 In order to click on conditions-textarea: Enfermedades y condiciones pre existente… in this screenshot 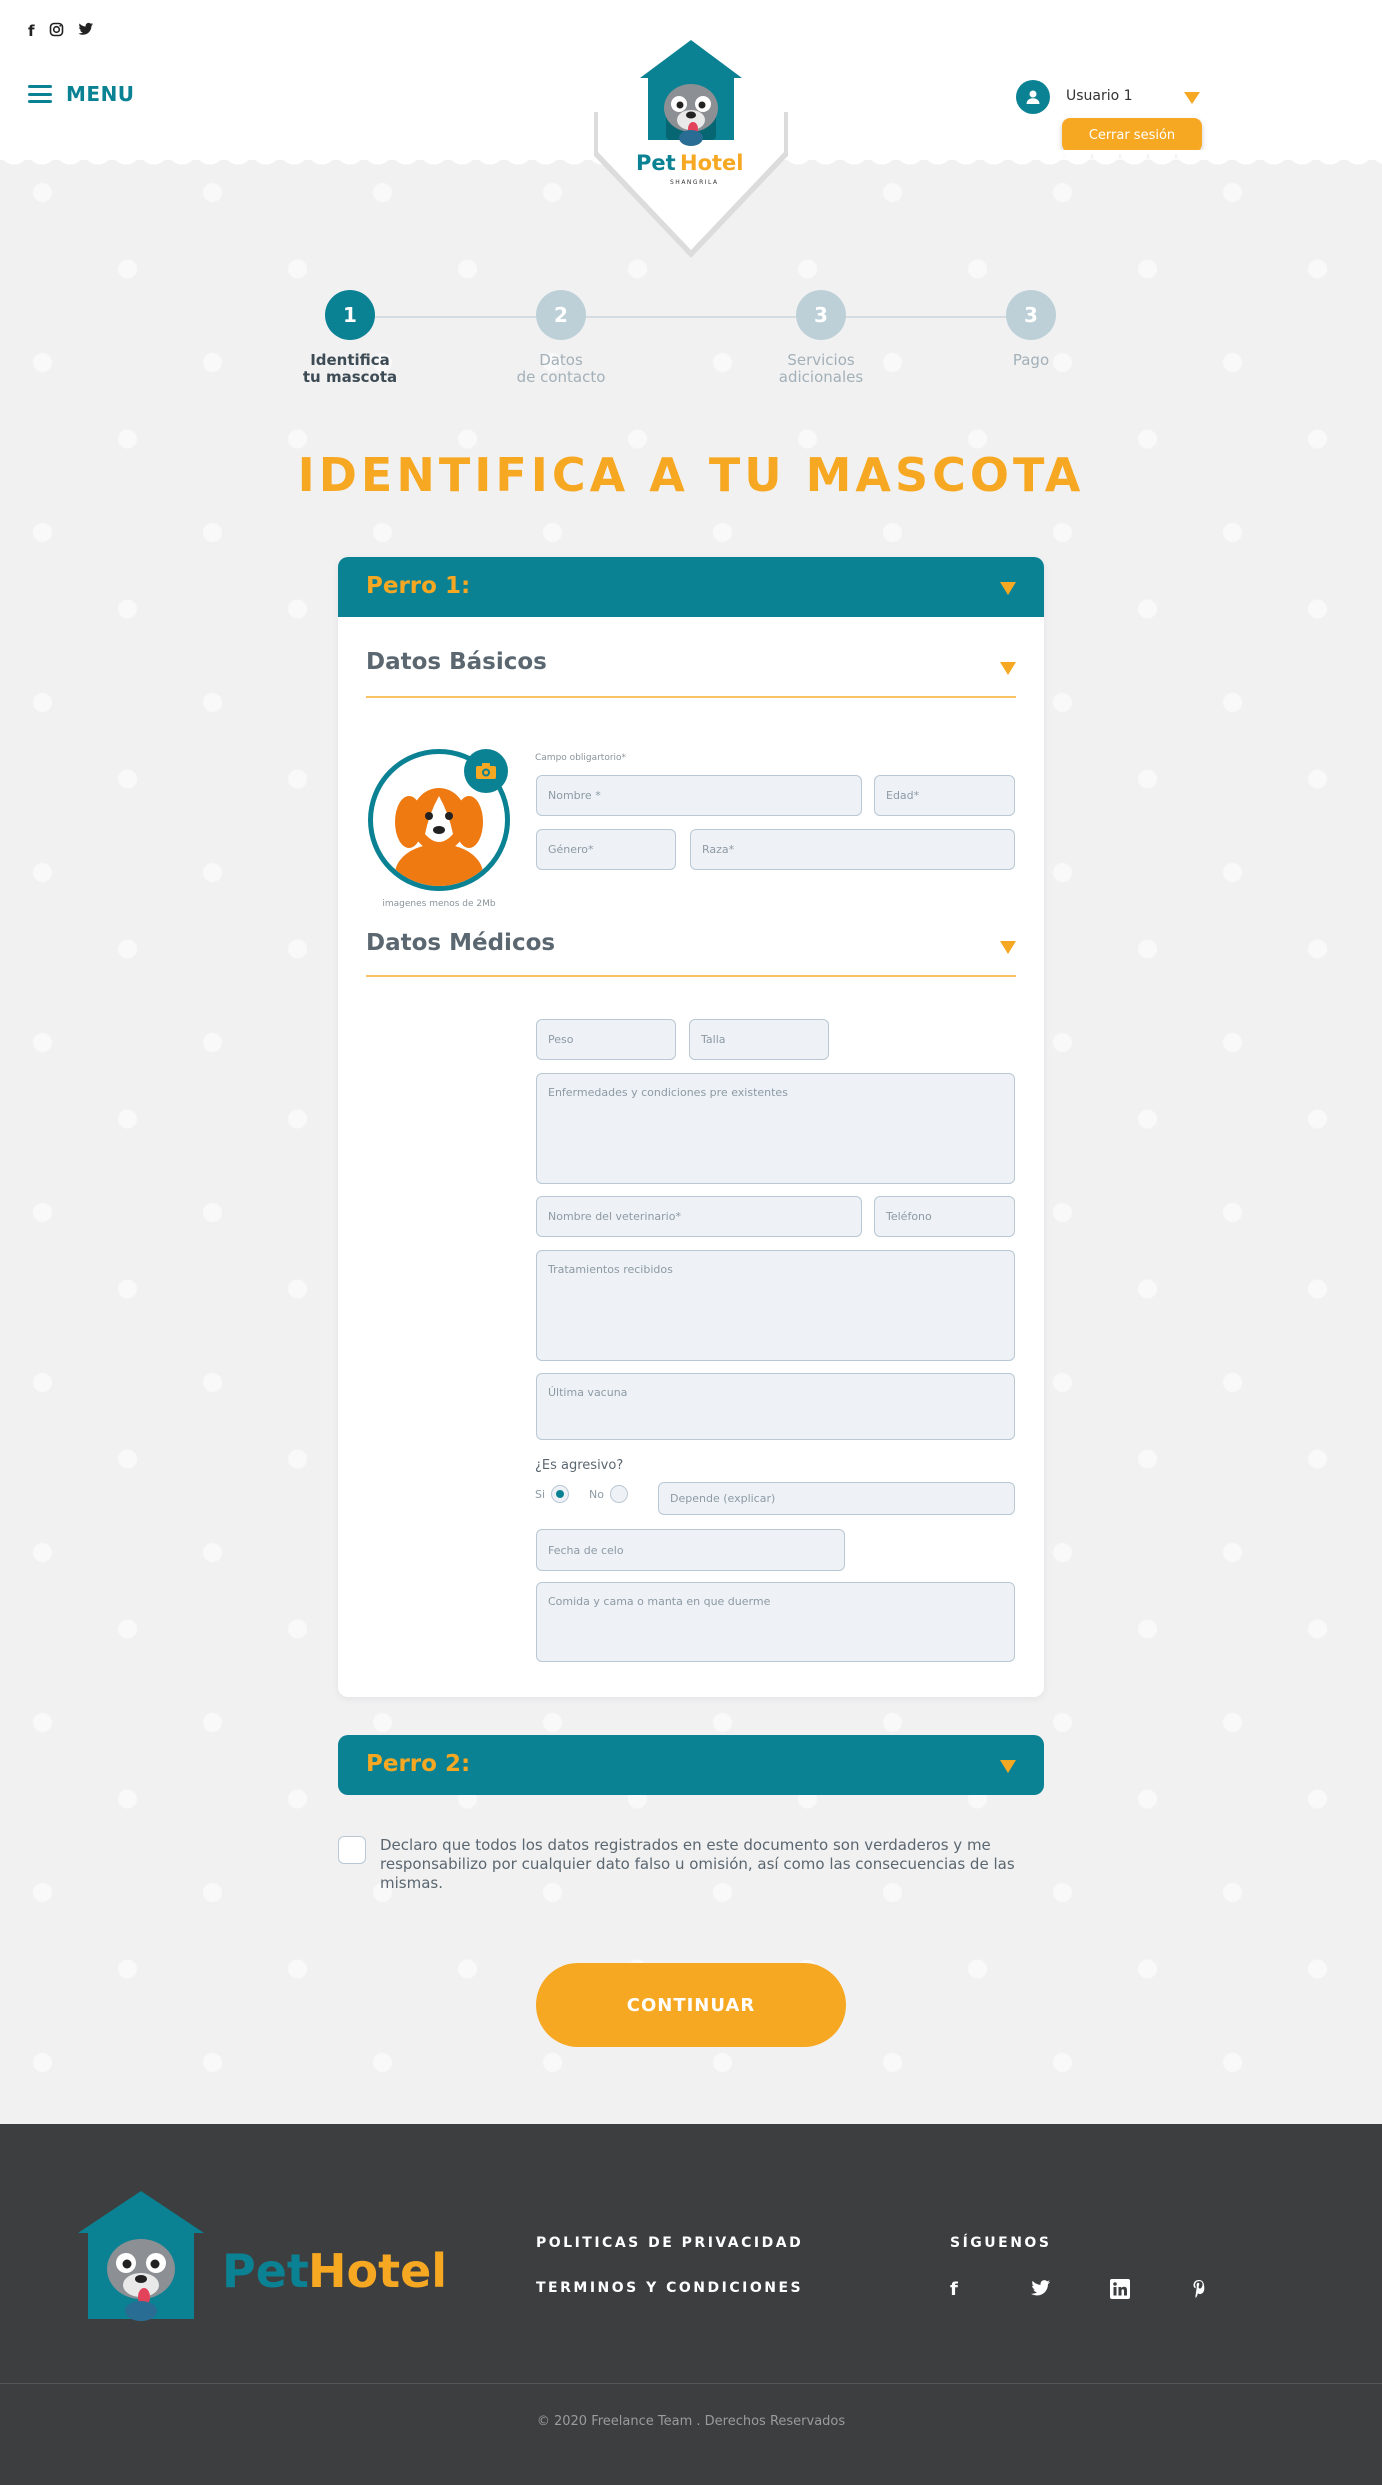, I will do `click(775, 1128)`.